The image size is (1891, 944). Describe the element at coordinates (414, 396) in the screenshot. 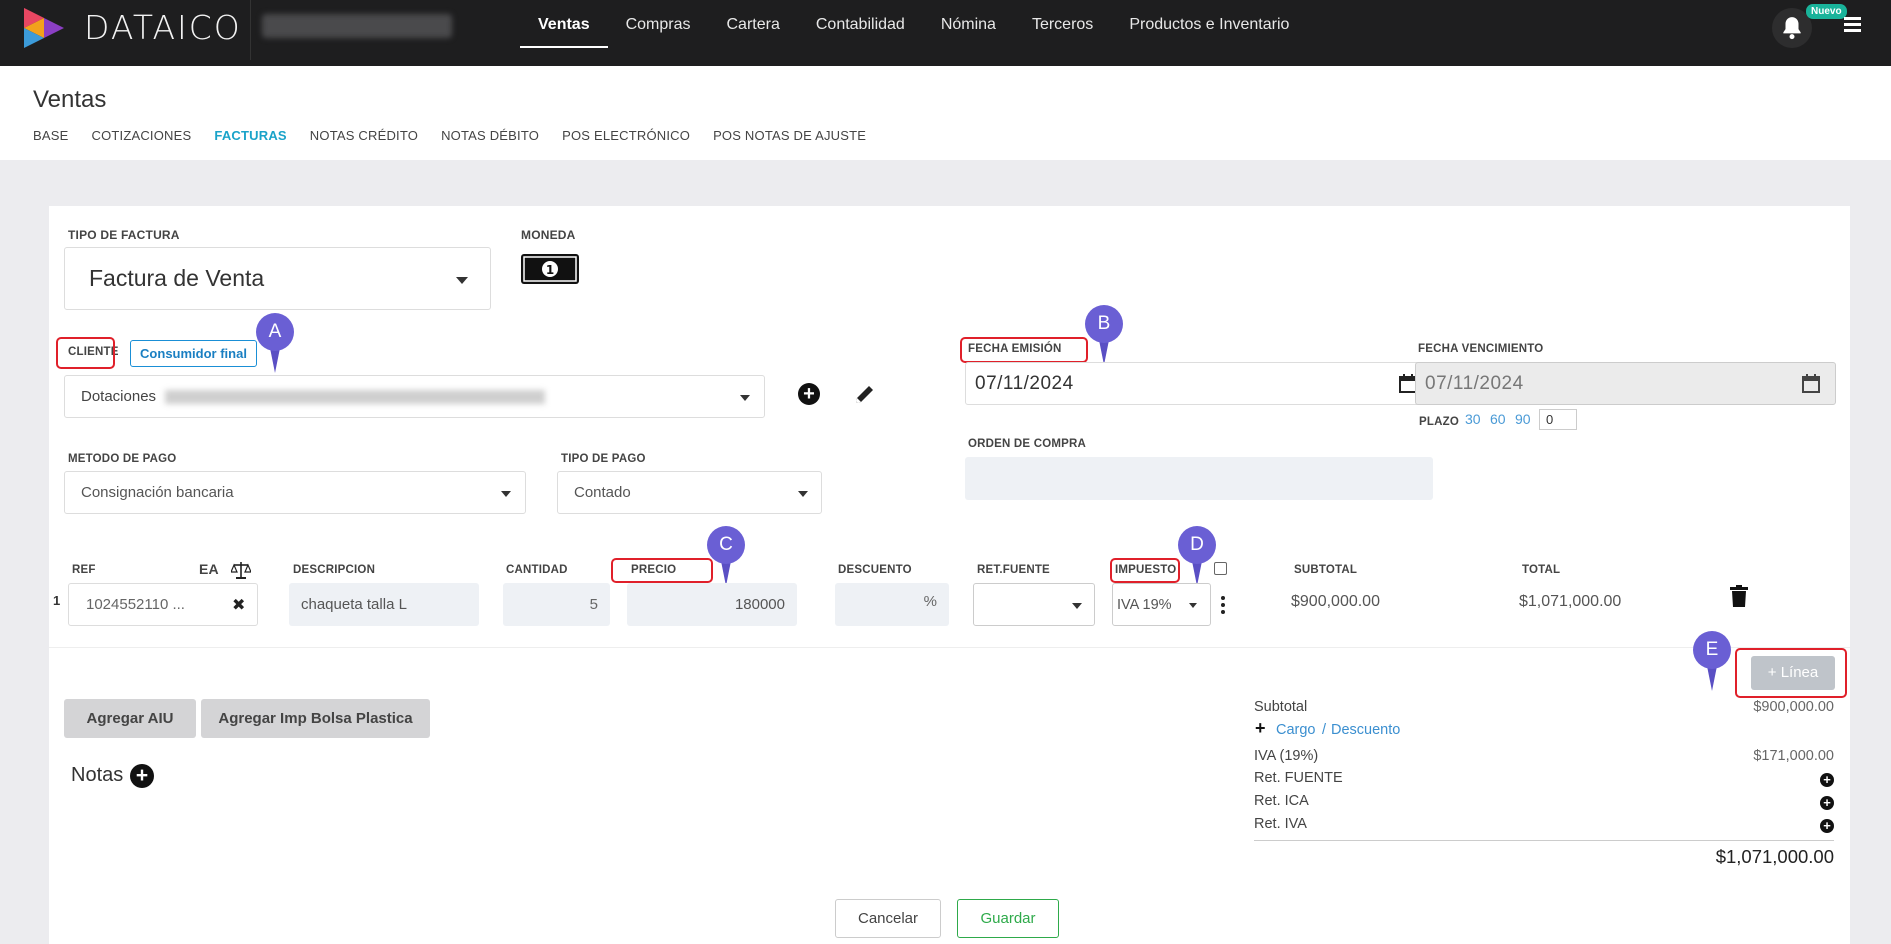

I see `cliente-select: Dotaciones` at that location.